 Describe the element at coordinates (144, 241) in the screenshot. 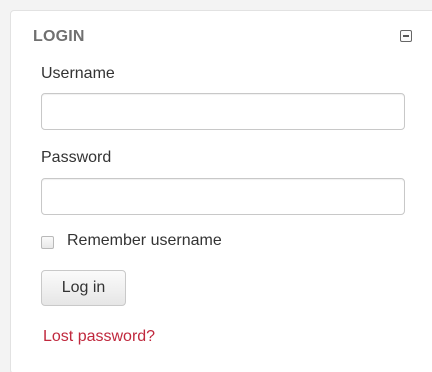

I see `remember-username-label: Remember username` at that location.